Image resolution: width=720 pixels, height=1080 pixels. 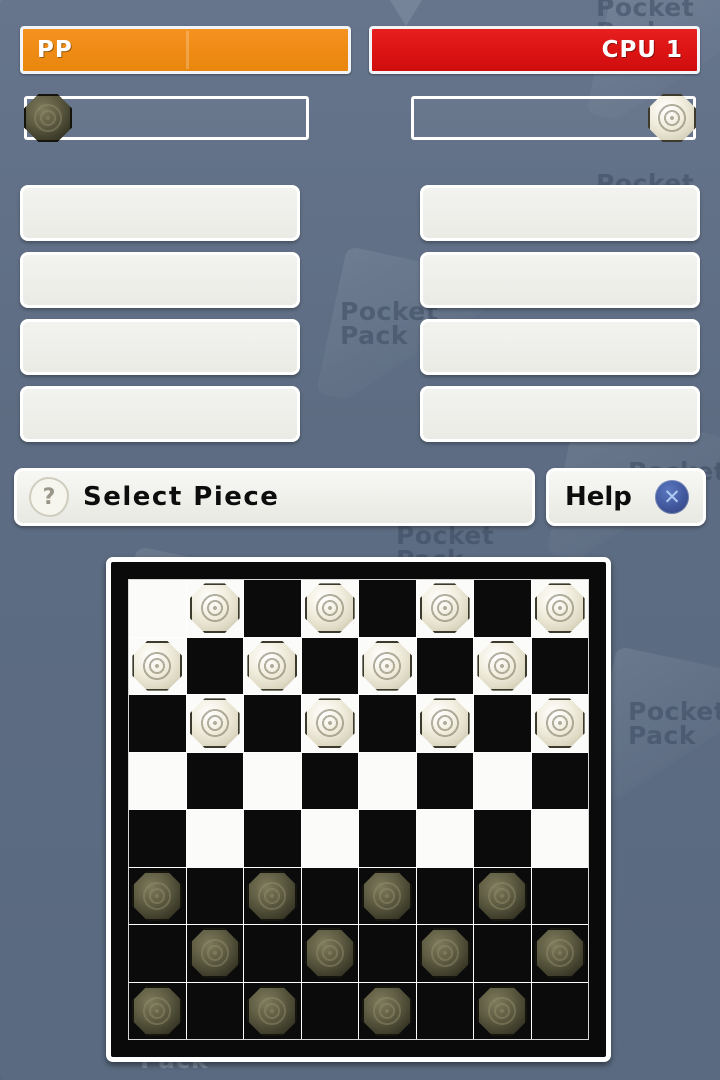 I want to click on board-square-r8c3, so click(x=272, y=1010).